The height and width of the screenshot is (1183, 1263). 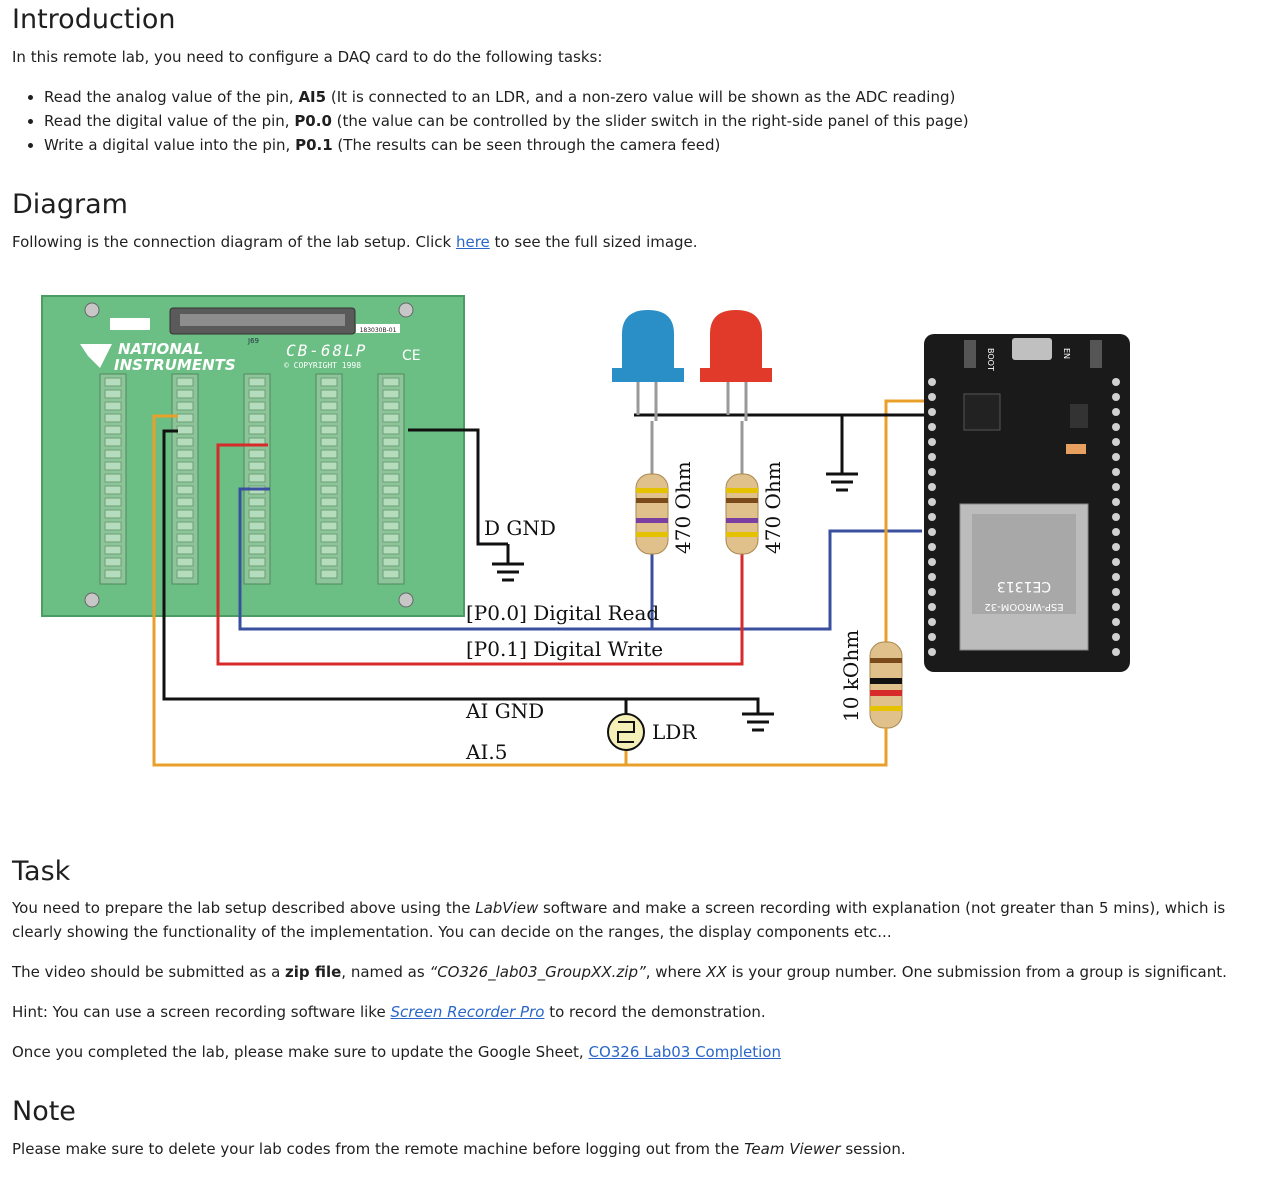 I want to click on regulator, so click(x=1079, y=416).